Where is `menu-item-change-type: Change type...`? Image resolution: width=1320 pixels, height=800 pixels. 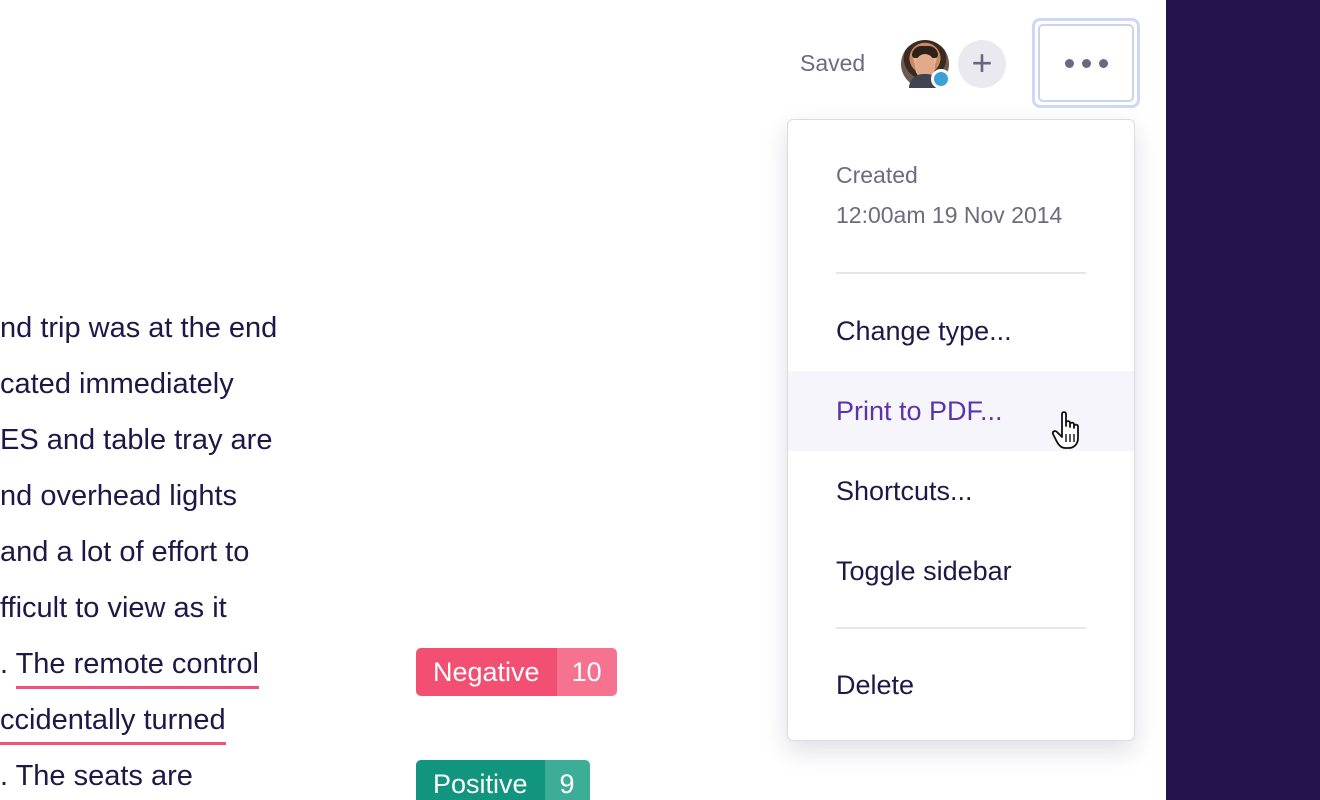 menu-item-change-type: Change type... is located at coordinates (961, 331).